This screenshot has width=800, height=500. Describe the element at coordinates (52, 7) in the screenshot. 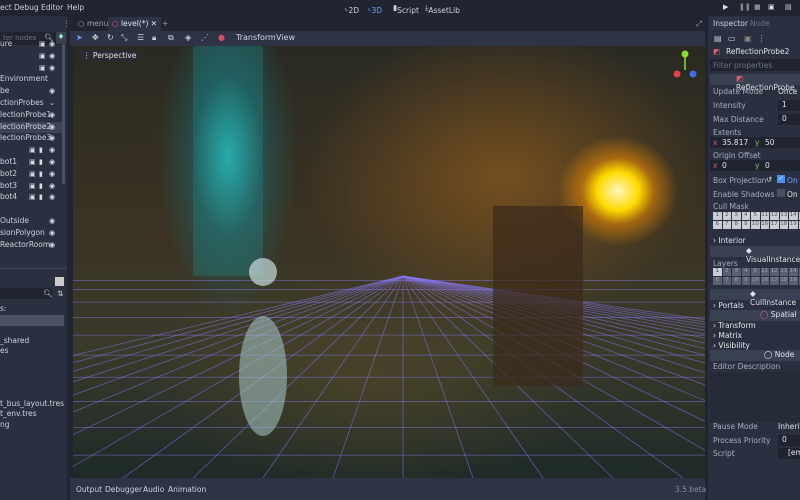

I see `menu-editor: Editor` at that location.